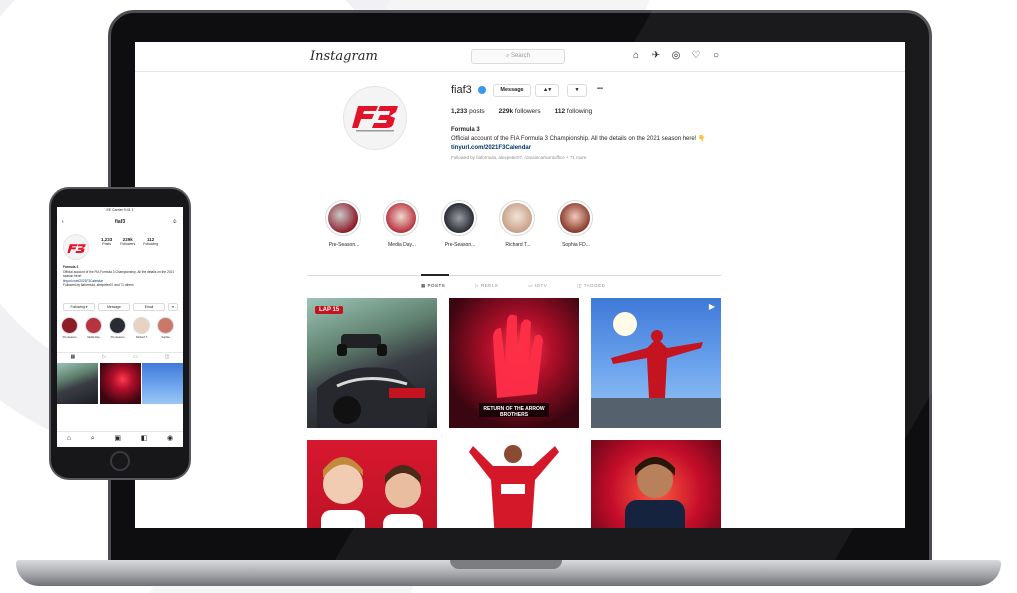 This screenshot has height=593, width=1017. I want to click on post-tile: LAP 15, so click(372, 363).